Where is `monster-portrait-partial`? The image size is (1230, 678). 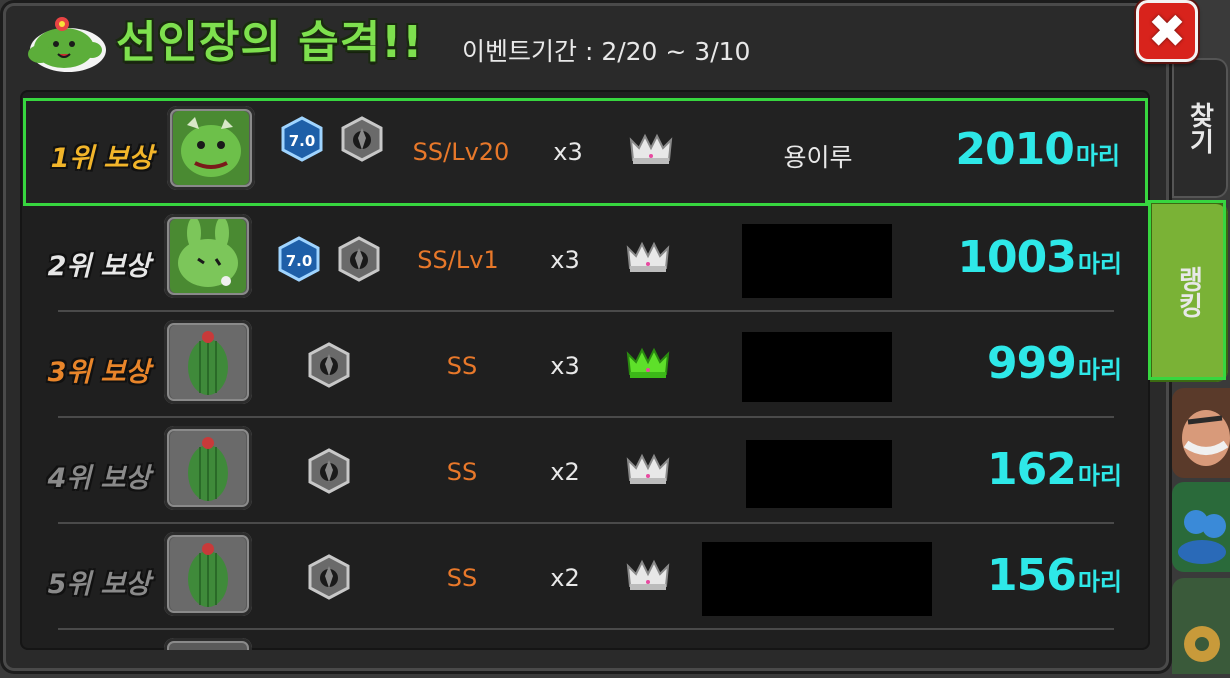 monster-portrait-partial is located at coordinates (208, 644).